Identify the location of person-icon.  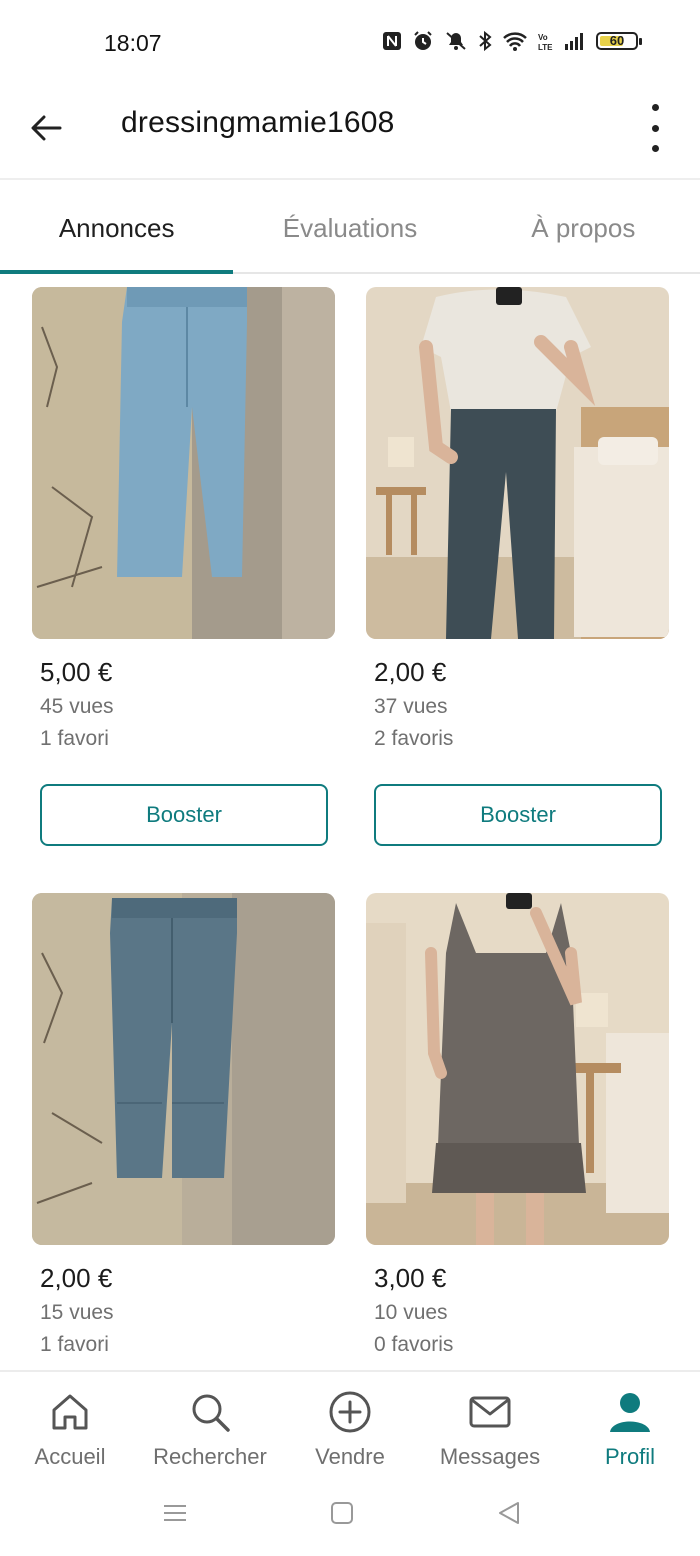
(630, 1412).